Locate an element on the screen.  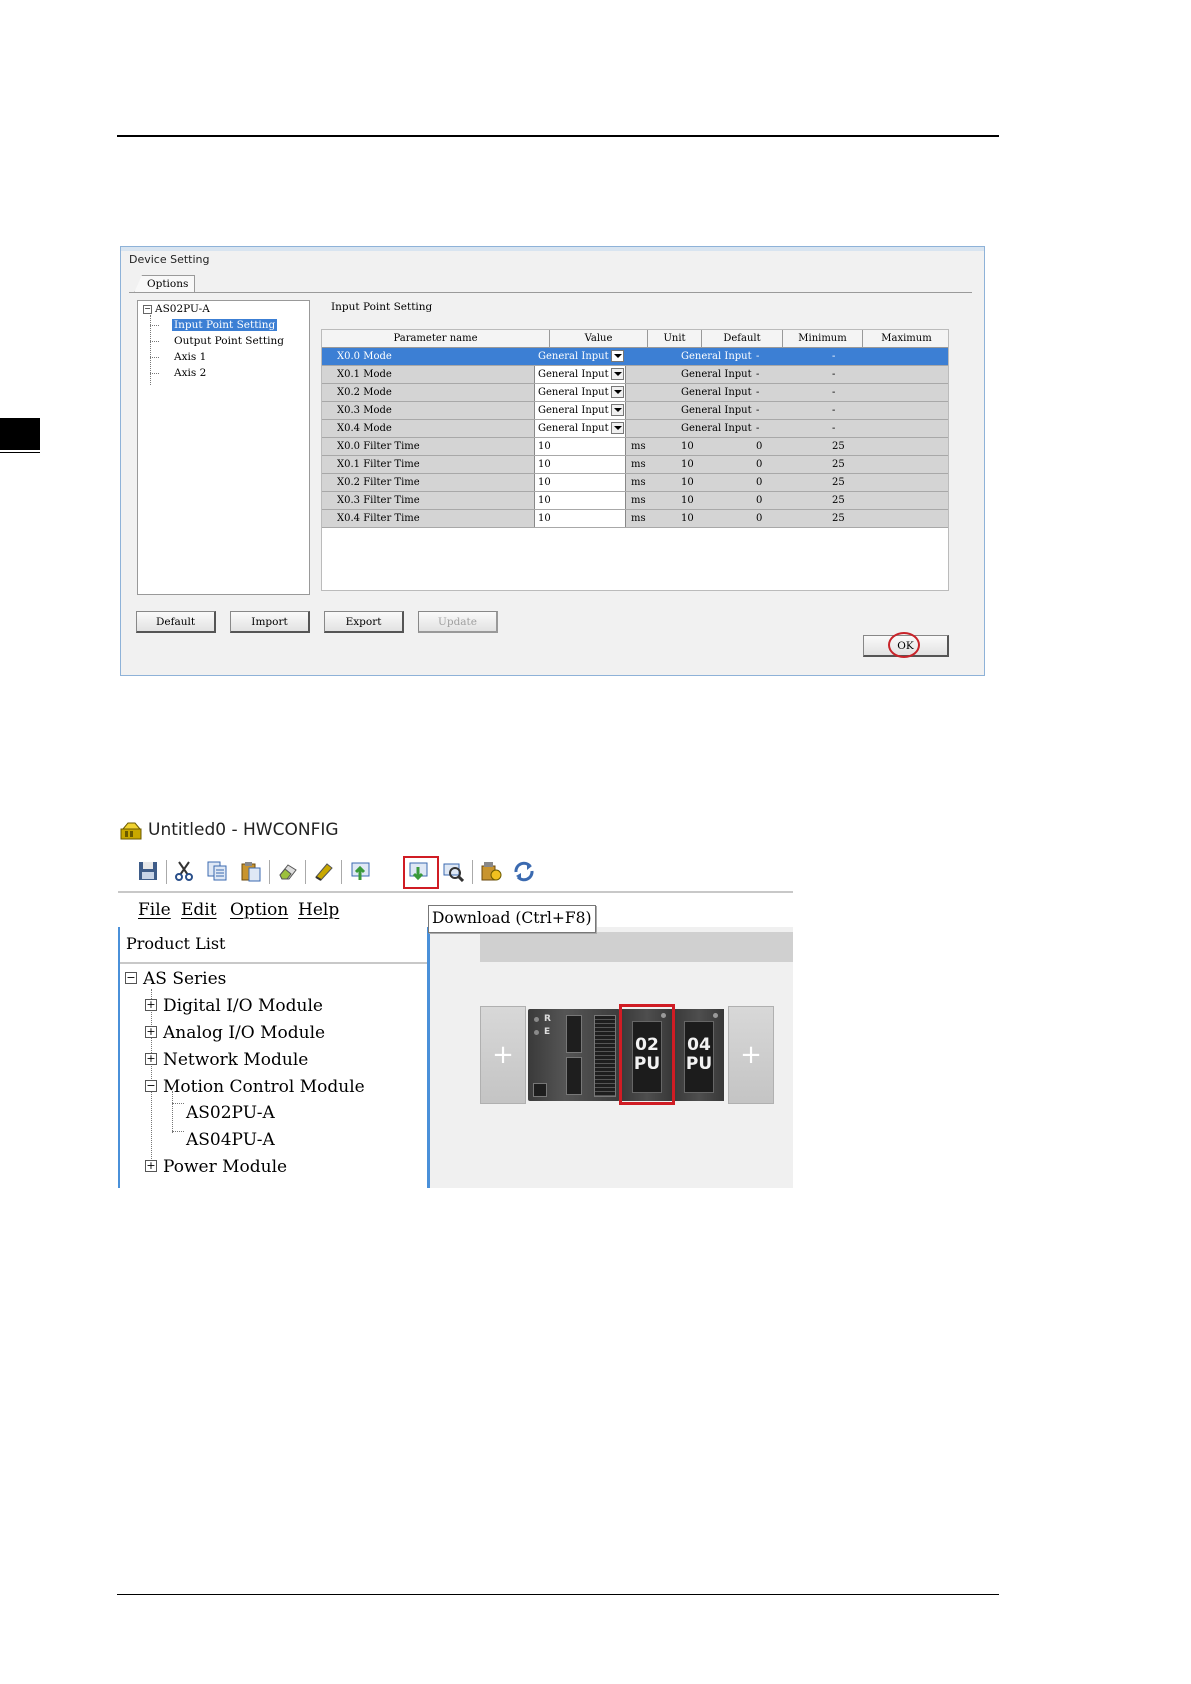
toolbar is located at coordinates (455, 870).